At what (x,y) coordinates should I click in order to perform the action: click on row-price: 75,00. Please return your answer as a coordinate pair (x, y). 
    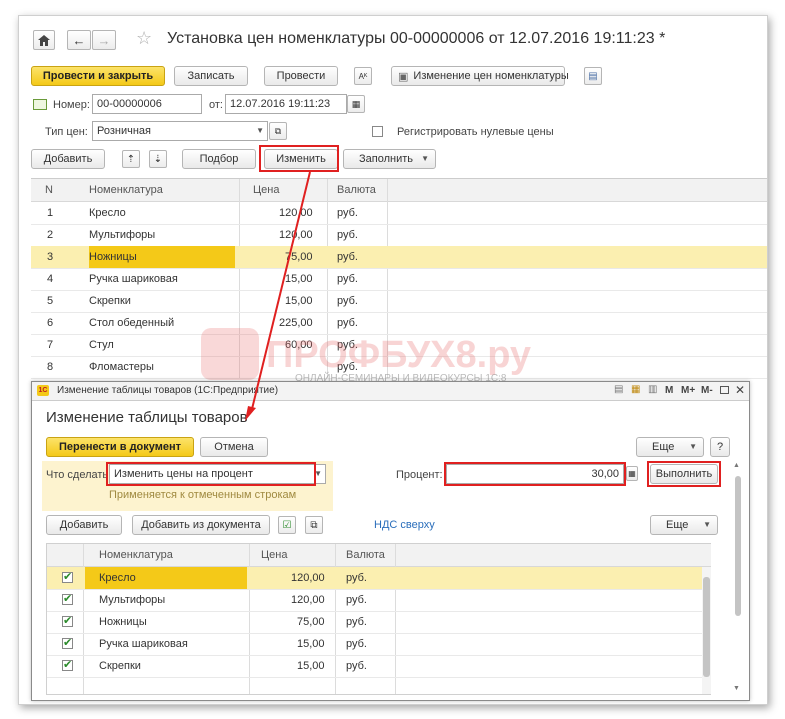
    Looking at the image, I should click on (311, 622).